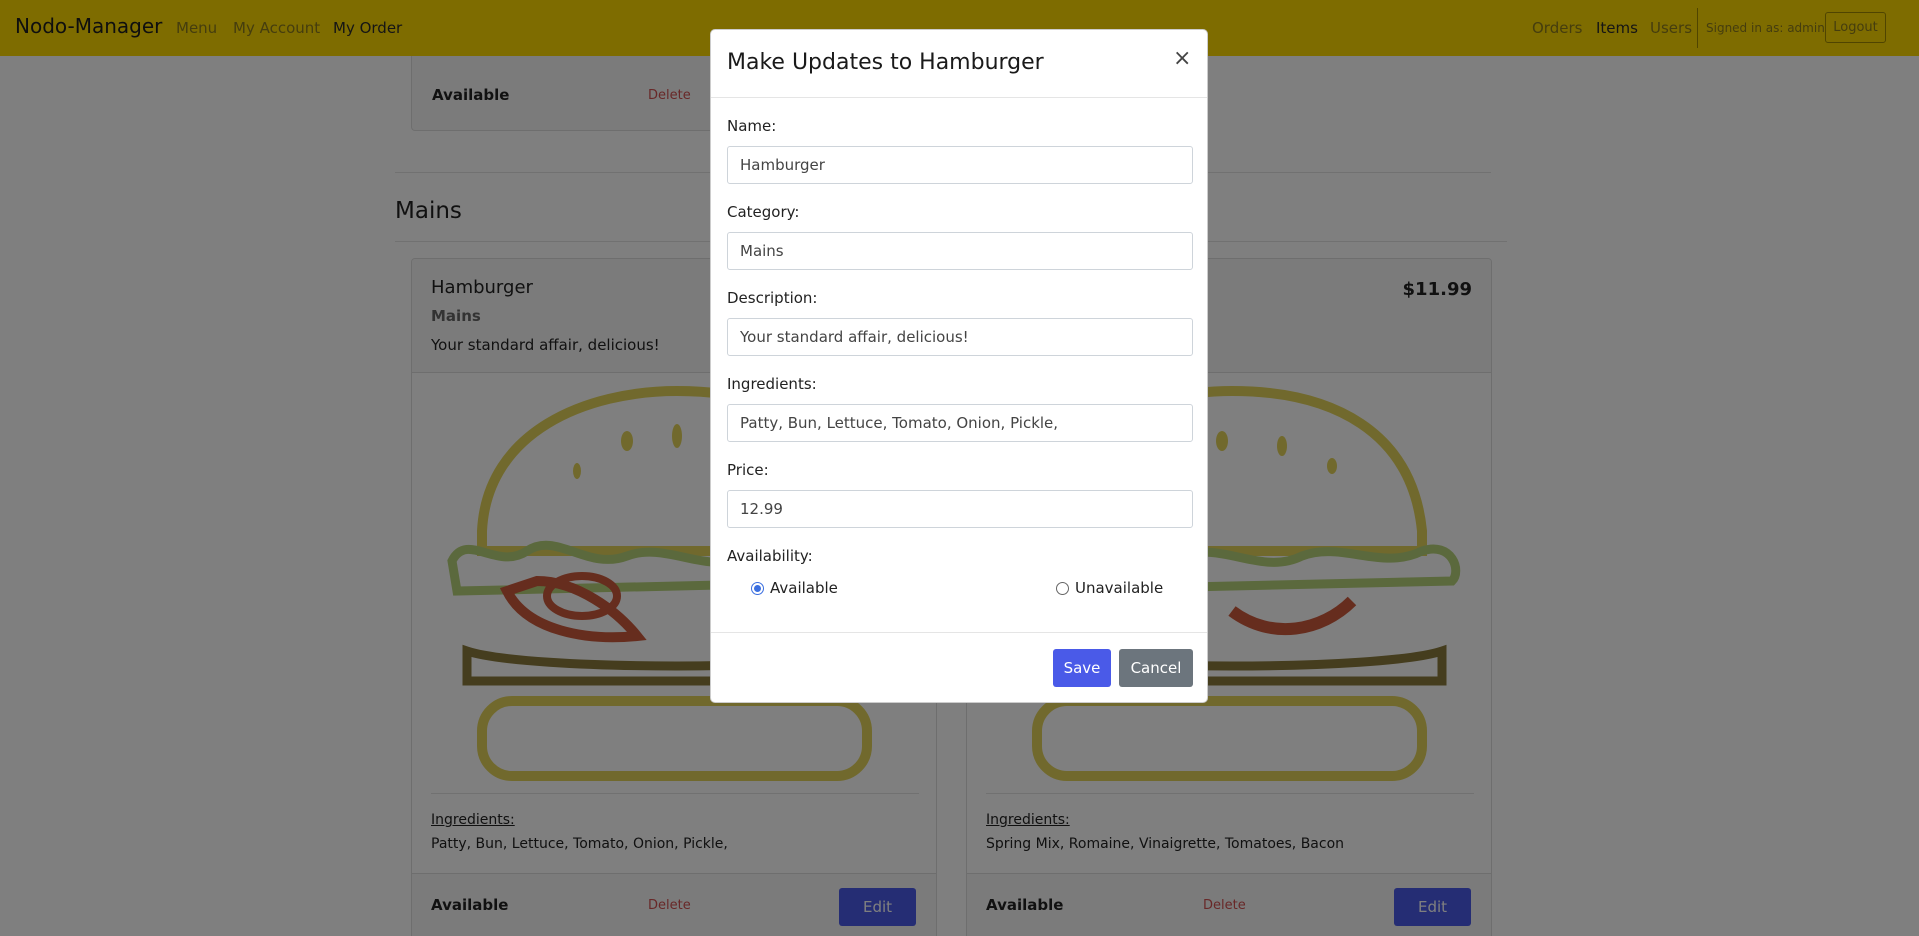 This screenshot has width=1919, height=936. Describe the element at coordinates (960, 251) in the screenshot. I see `category-input` at that location.